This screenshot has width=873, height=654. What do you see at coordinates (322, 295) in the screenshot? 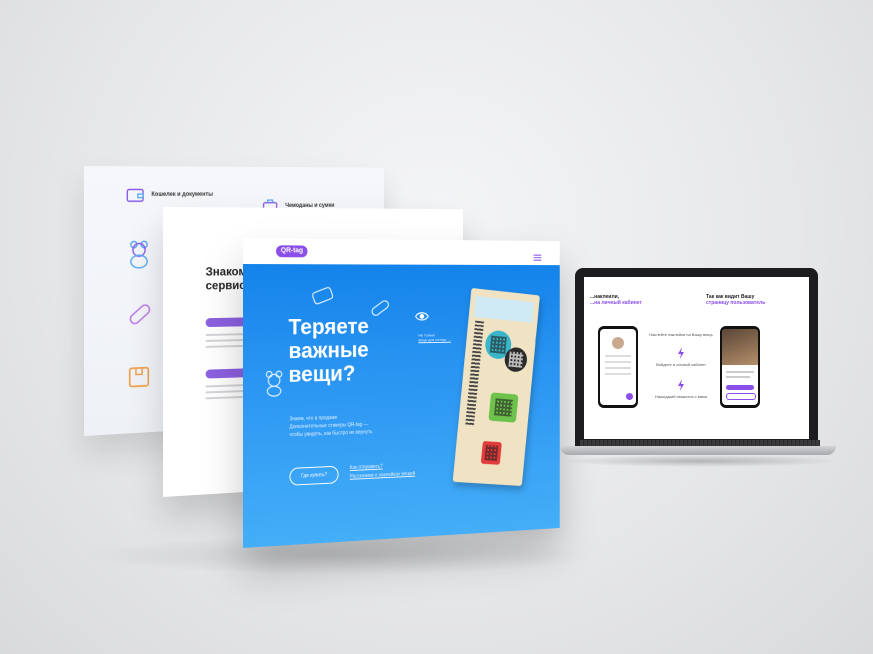
I see `bag-doodle-icon` at bounding box center [322, 295].